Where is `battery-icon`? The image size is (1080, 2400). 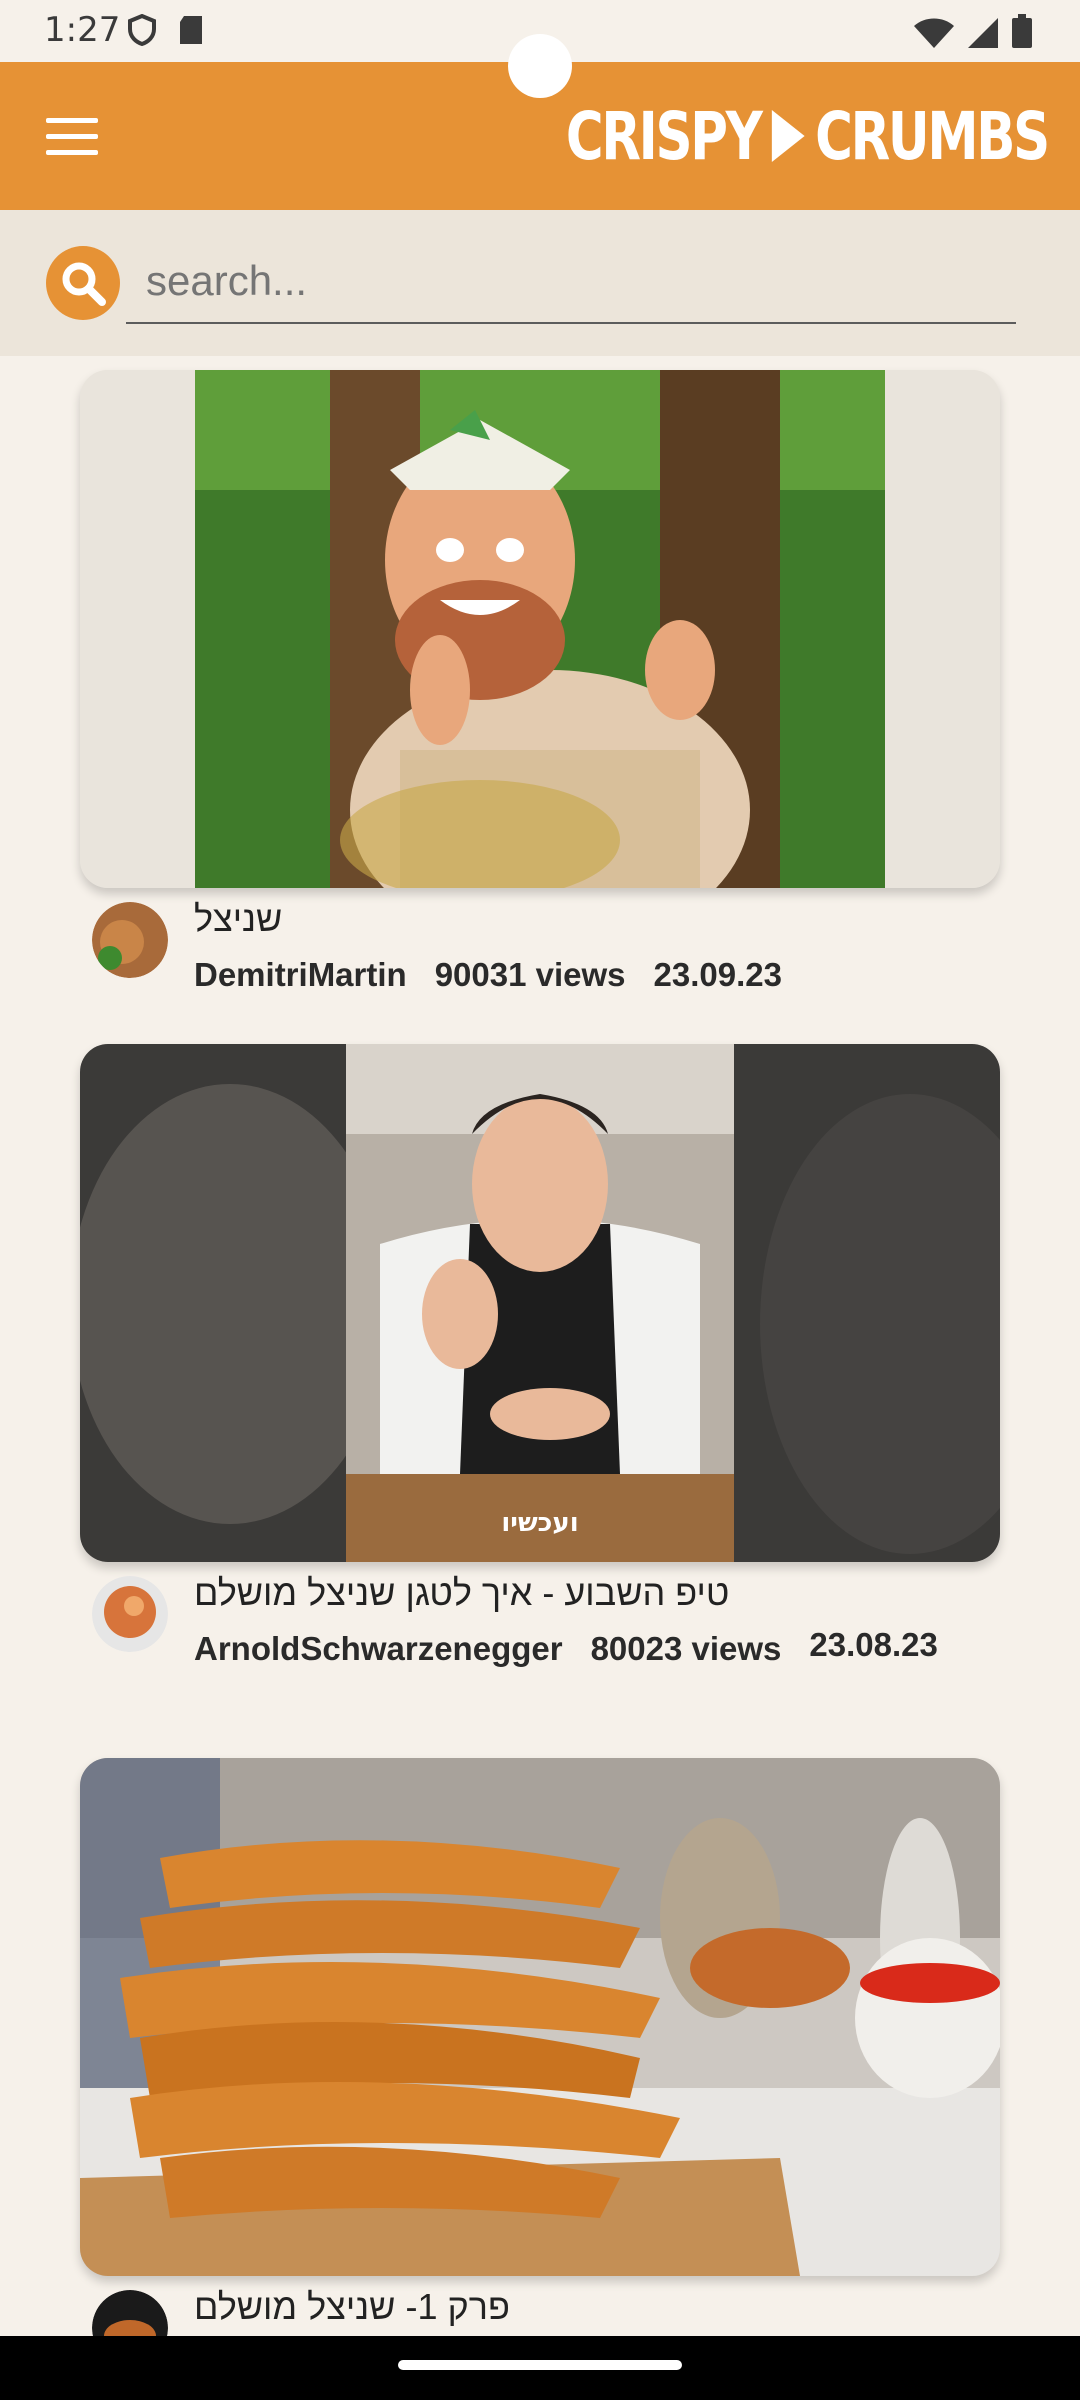
battery-icon is located at coordinates (1022, 31).